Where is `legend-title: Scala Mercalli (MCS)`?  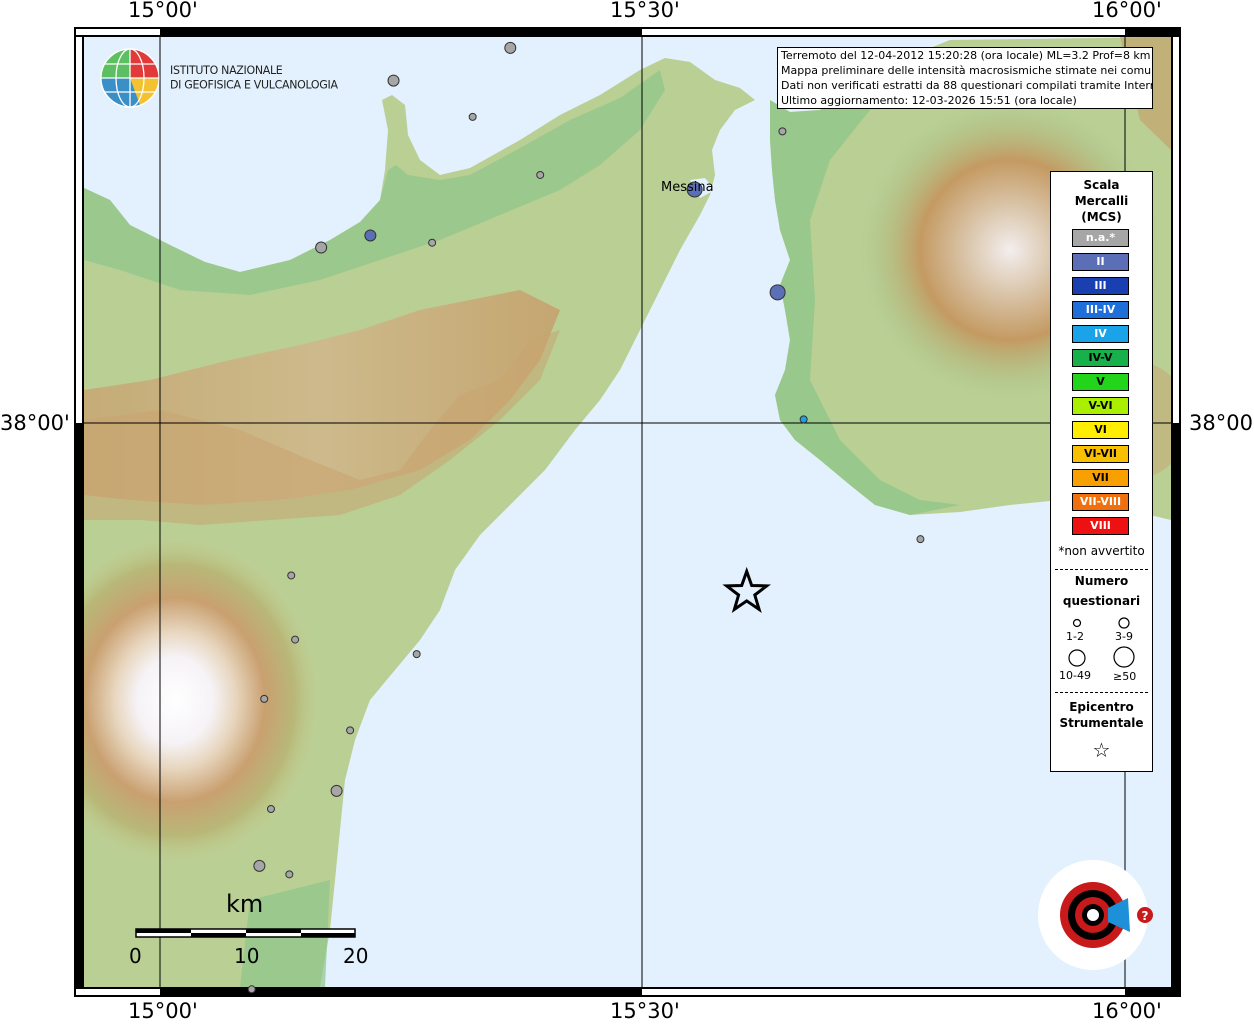 legend-title: Scala Mercalli (MCS) is located at coordinates (1101, 201).